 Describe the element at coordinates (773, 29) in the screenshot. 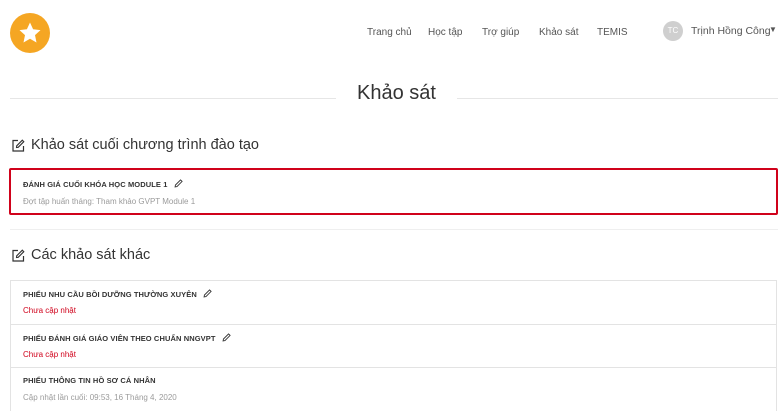

I see `caret-down-icon: ▼` at that location.